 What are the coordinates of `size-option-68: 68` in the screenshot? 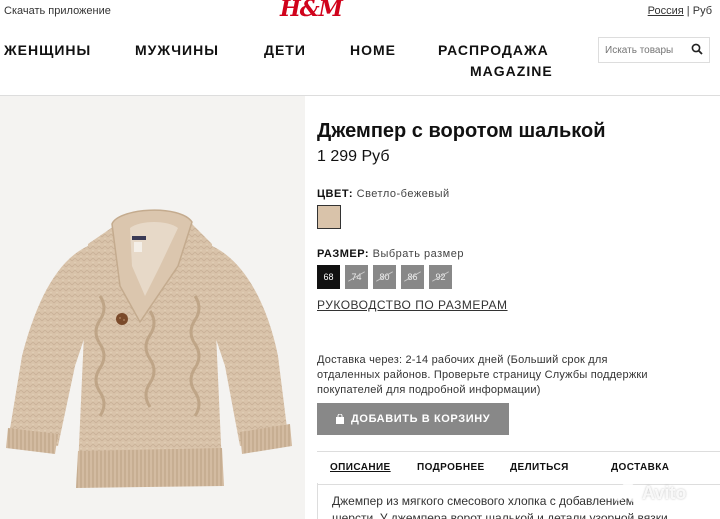 It's located at (328, 277).